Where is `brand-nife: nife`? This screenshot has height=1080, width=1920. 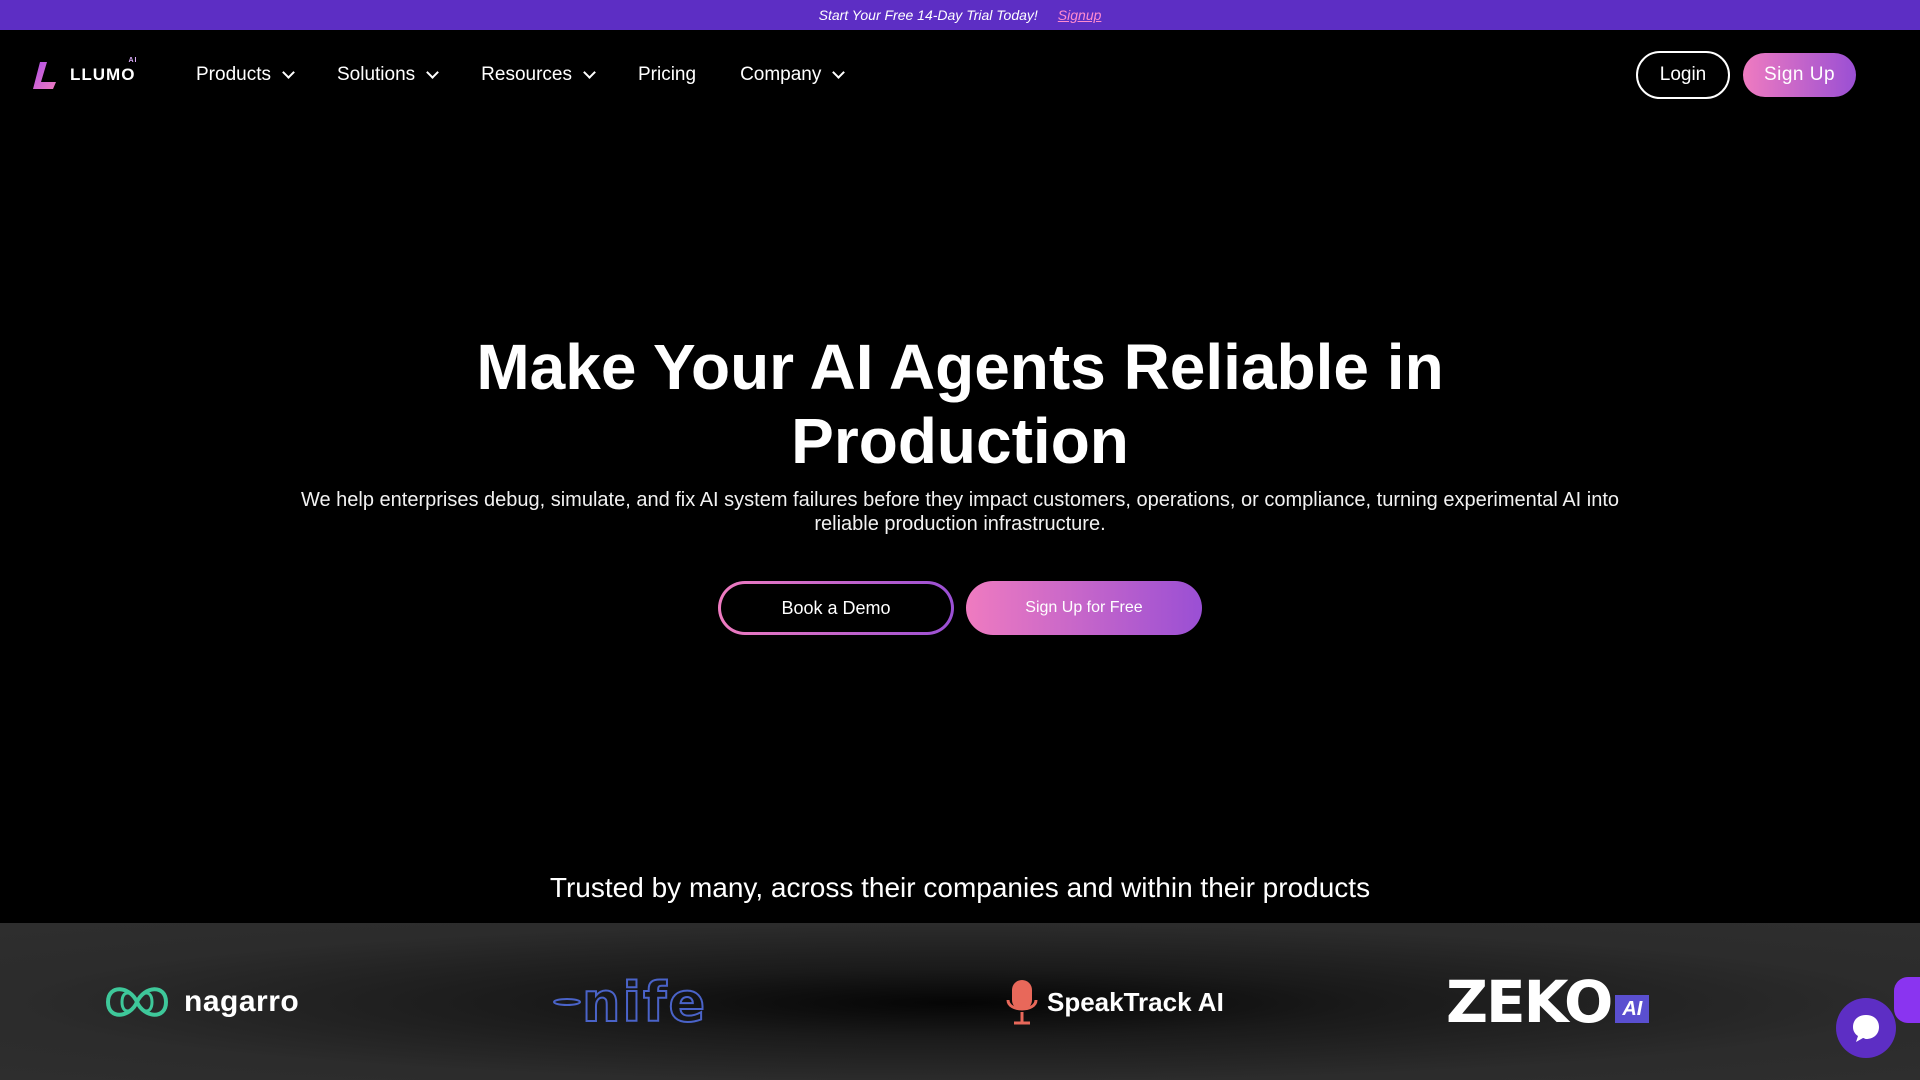 brand-nife: nife is located at coordinates (629, 1002).